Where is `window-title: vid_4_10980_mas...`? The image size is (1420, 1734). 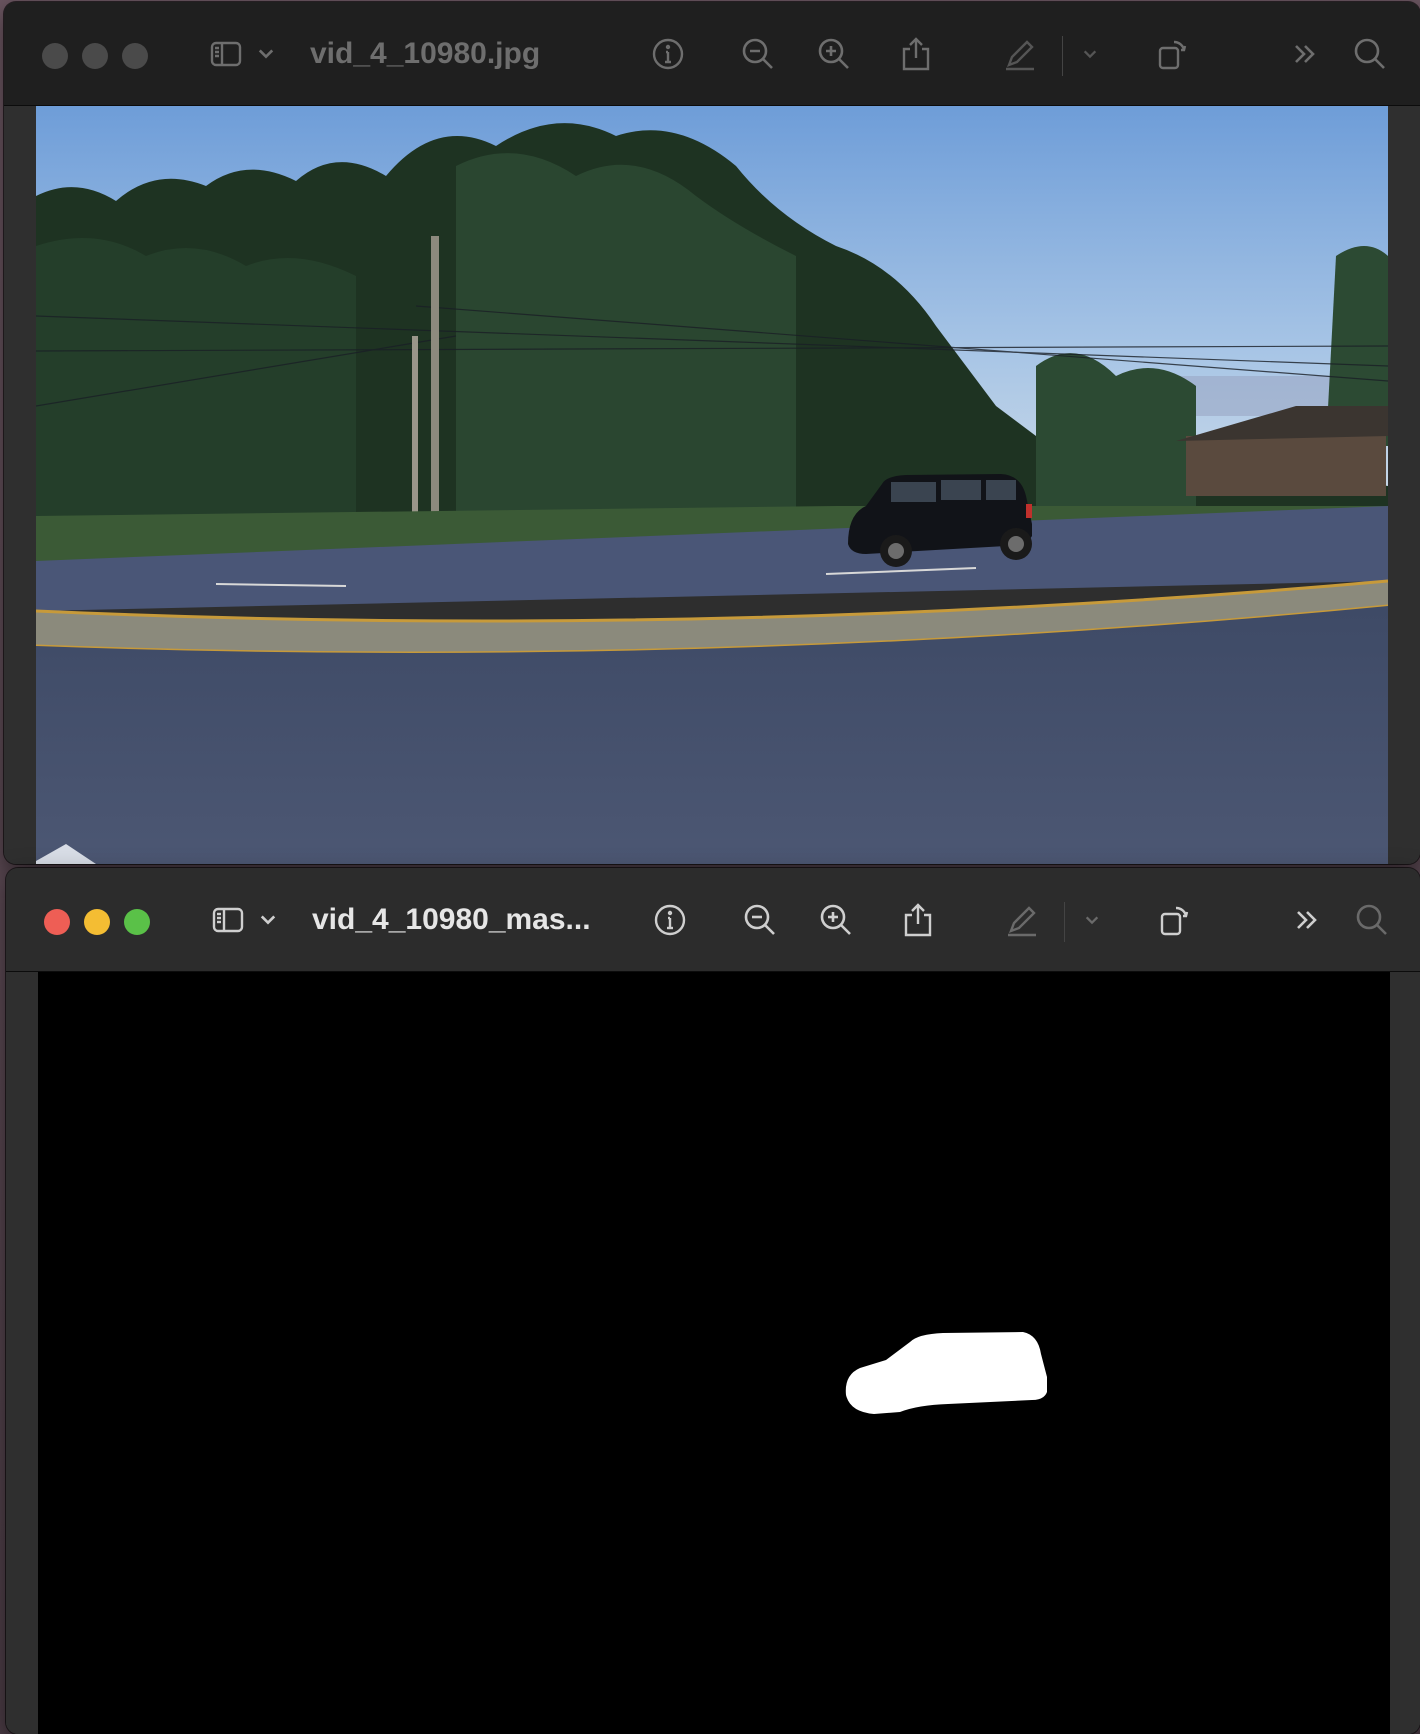
window-title: vid_4_10980_mas... is located at coordinates (451, 919).